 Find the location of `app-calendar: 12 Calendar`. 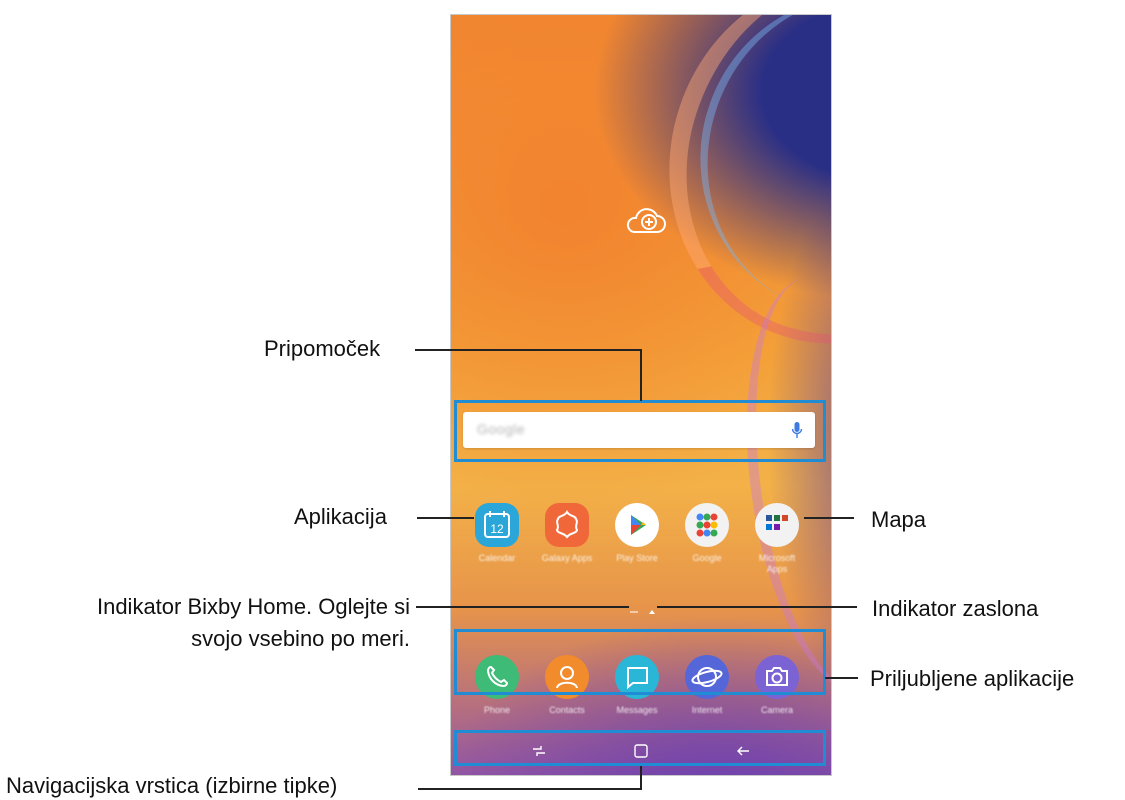

app-calendar: 12 Calendar is located at coordinates (497, 533).